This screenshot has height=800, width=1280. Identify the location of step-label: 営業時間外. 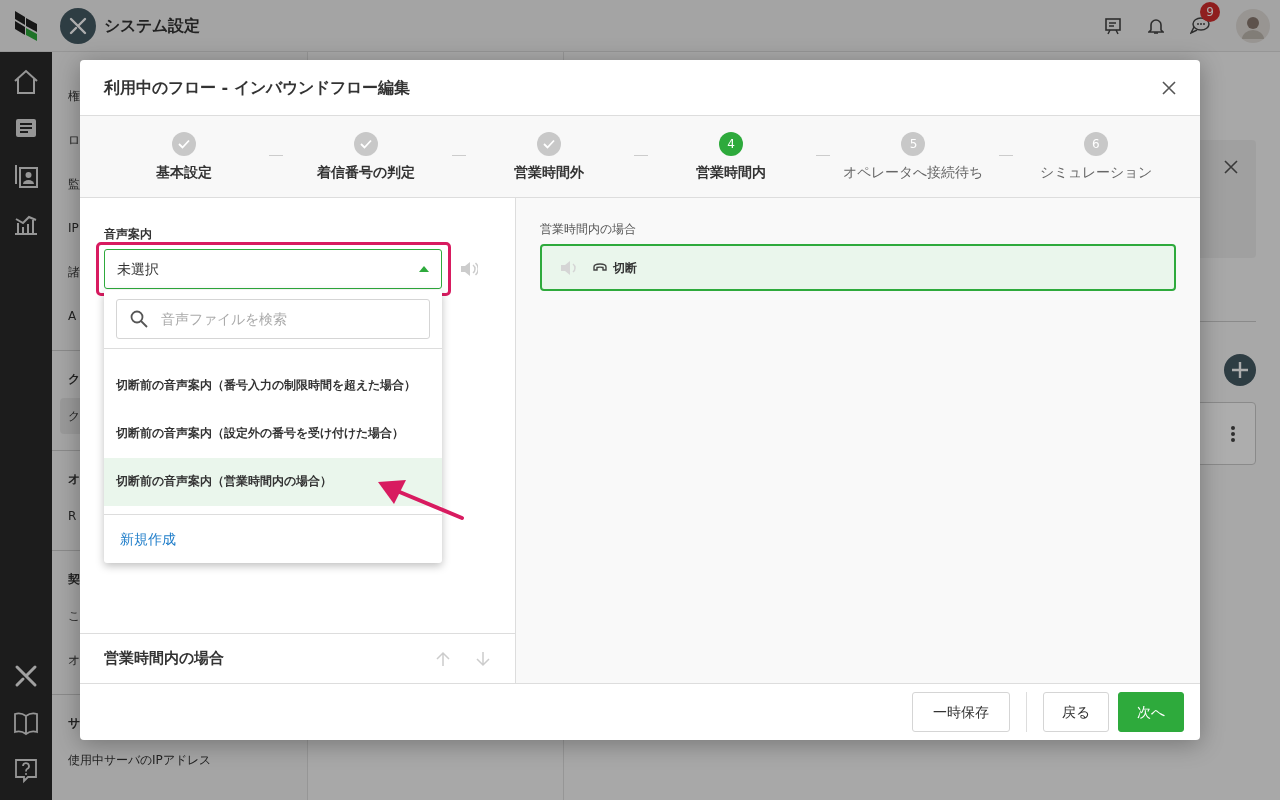
(548, 172).